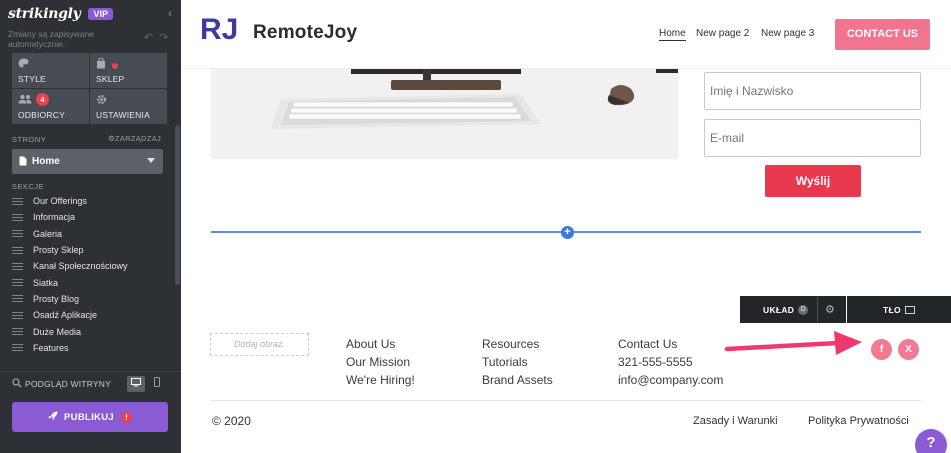  I want to click on help-button: ?, so click(931, 441).